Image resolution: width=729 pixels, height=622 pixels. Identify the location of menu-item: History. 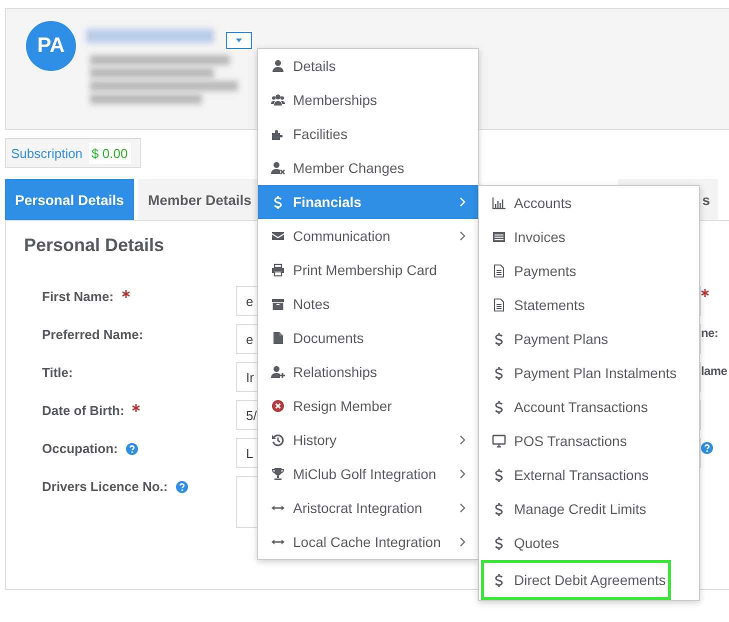
(368, 440).